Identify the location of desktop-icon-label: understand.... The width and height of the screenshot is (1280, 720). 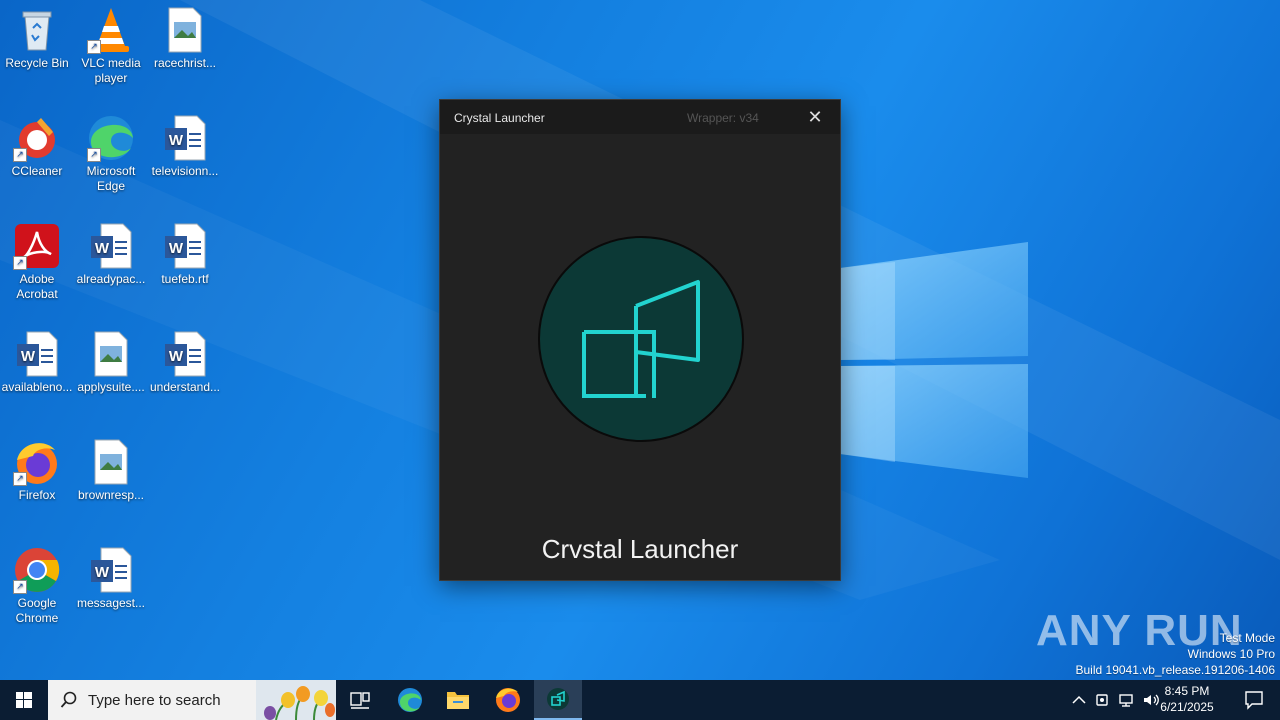
(185, 387).